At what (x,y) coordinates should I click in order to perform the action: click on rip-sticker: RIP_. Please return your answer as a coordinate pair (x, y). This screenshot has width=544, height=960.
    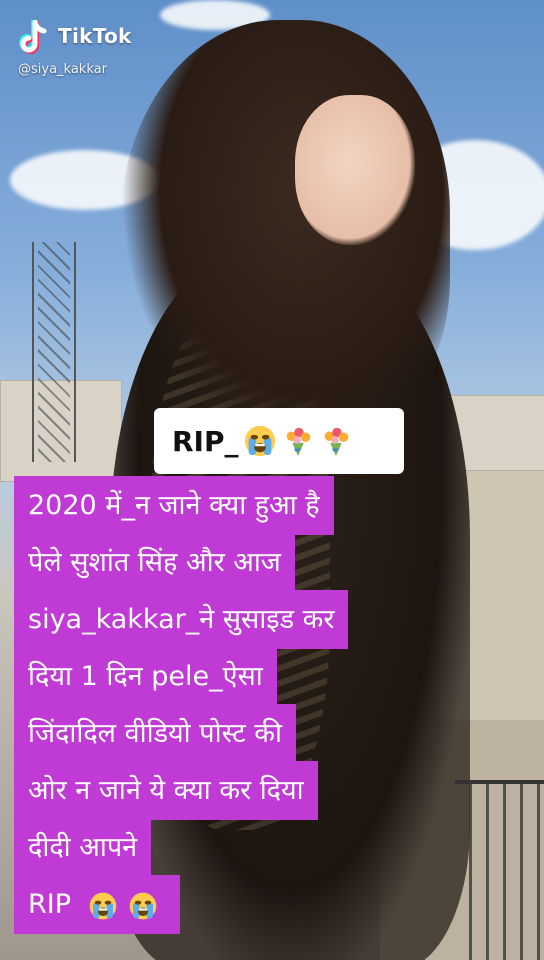
    Looking at the image, I should click on (279, 441).